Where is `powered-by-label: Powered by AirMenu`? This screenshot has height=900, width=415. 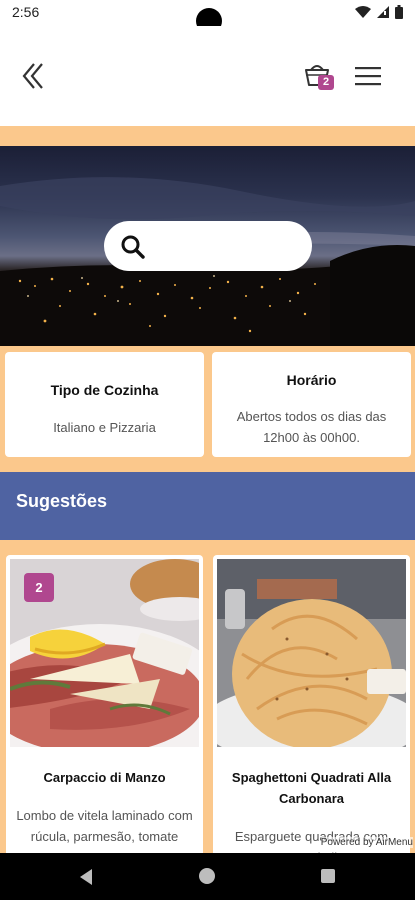 powered-by-label: Powered by AirMenu is located at coordinates (366, 842).